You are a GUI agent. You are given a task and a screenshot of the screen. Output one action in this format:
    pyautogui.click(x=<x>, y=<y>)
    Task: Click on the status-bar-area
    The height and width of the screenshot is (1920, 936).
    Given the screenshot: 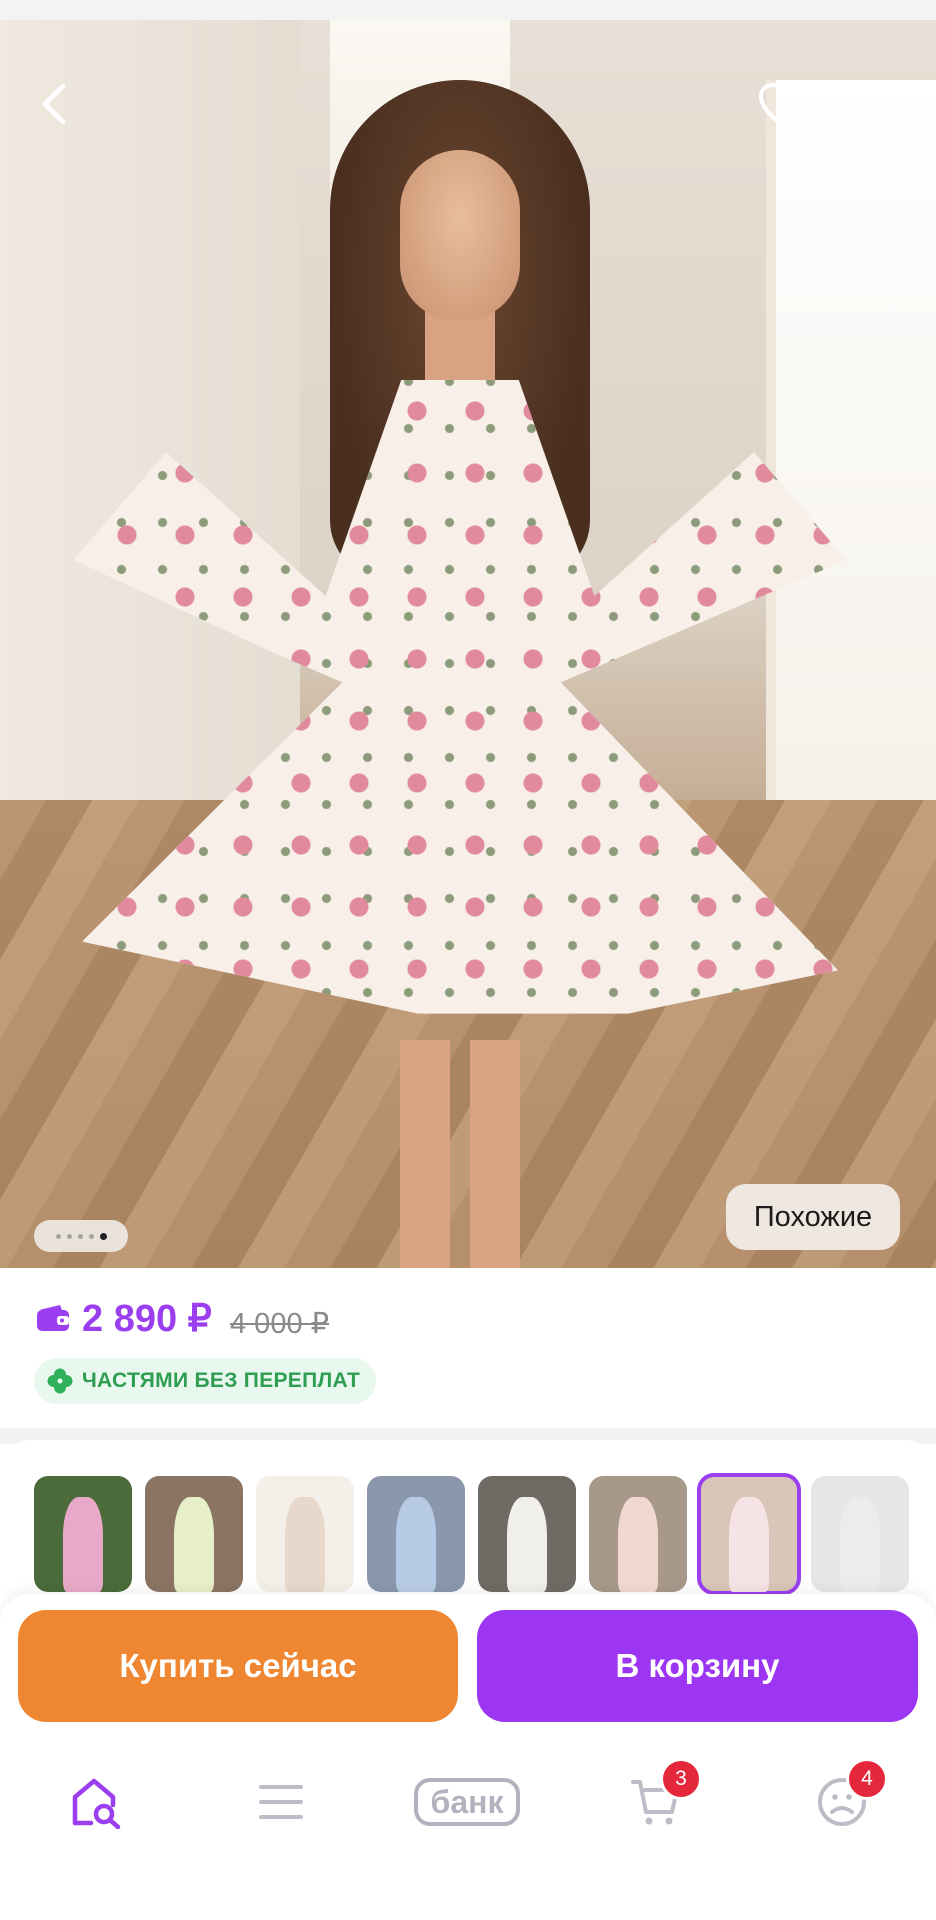 What is the action you would take?
    pyautogui.click(x=468, y=10)
    